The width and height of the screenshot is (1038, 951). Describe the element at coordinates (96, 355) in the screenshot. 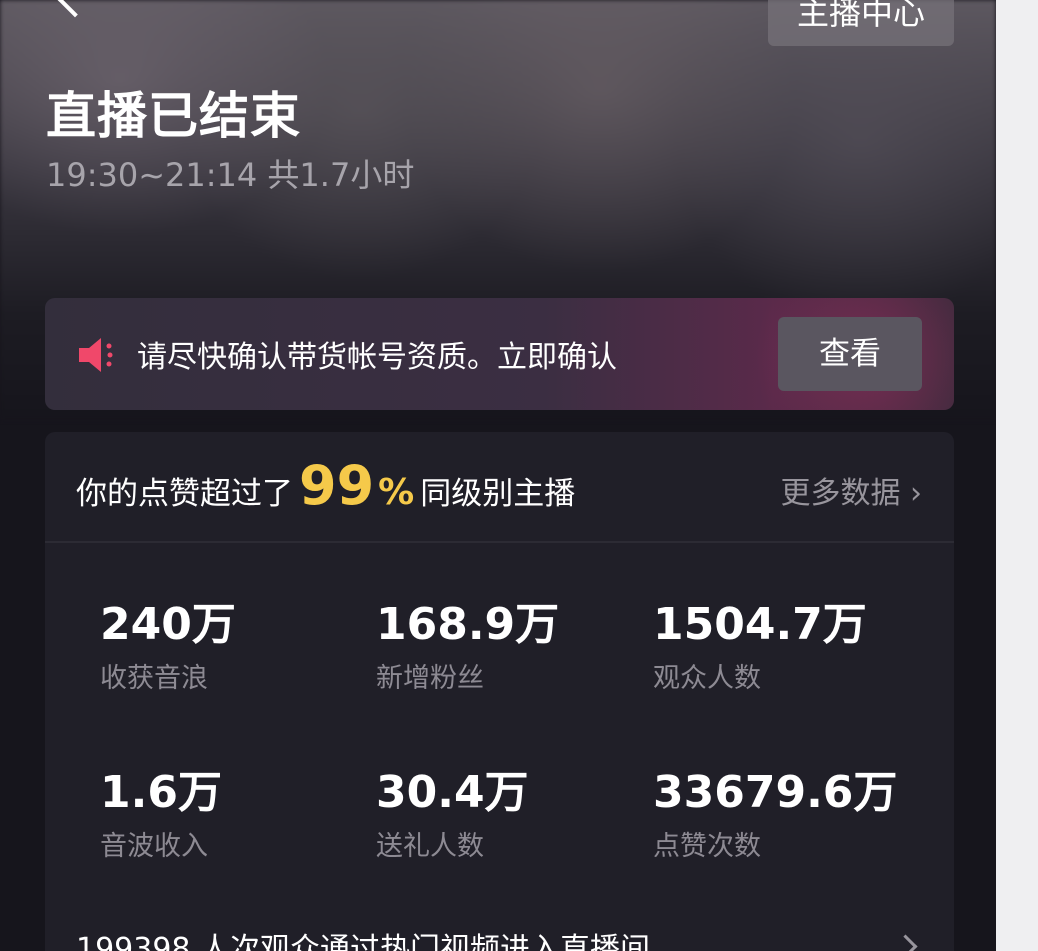

I see `speaker-icon` at that location.